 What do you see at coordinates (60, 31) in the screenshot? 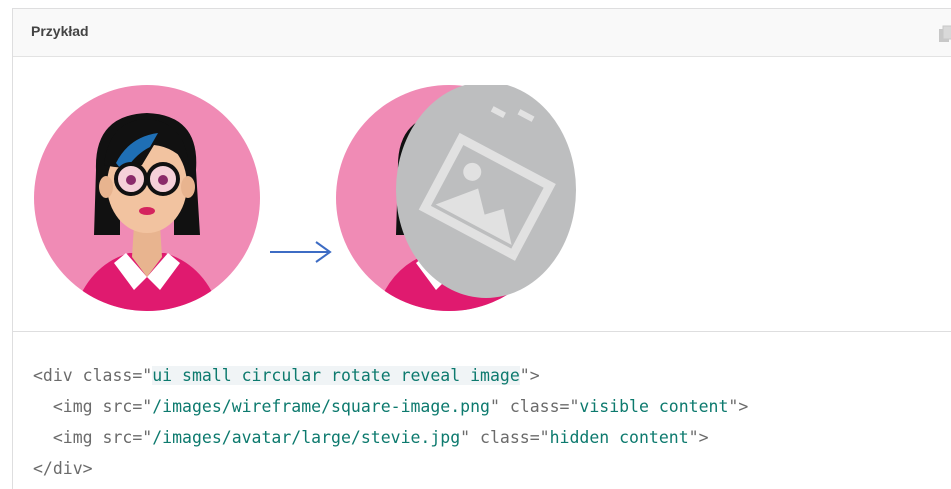
I see `example-title: Przykład` at bounding box center [60, 31].